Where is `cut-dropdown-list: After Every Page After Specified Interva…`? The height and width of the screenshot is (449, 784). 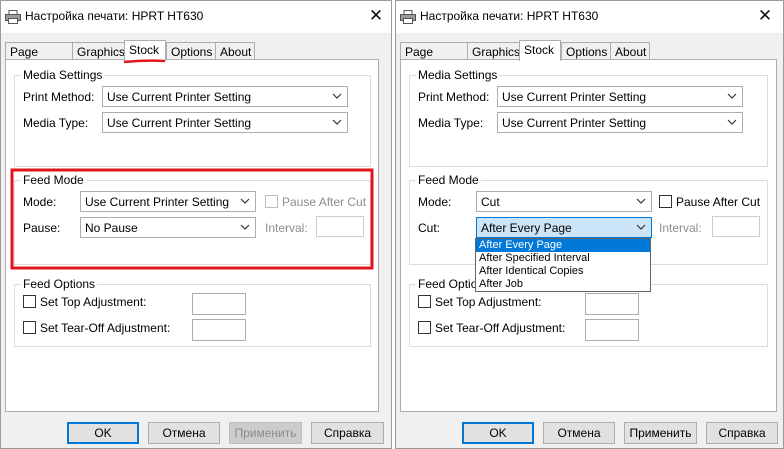 cut-dropdown-list: After Every Page After Specified Interva… is located at coordinates (563, 265).